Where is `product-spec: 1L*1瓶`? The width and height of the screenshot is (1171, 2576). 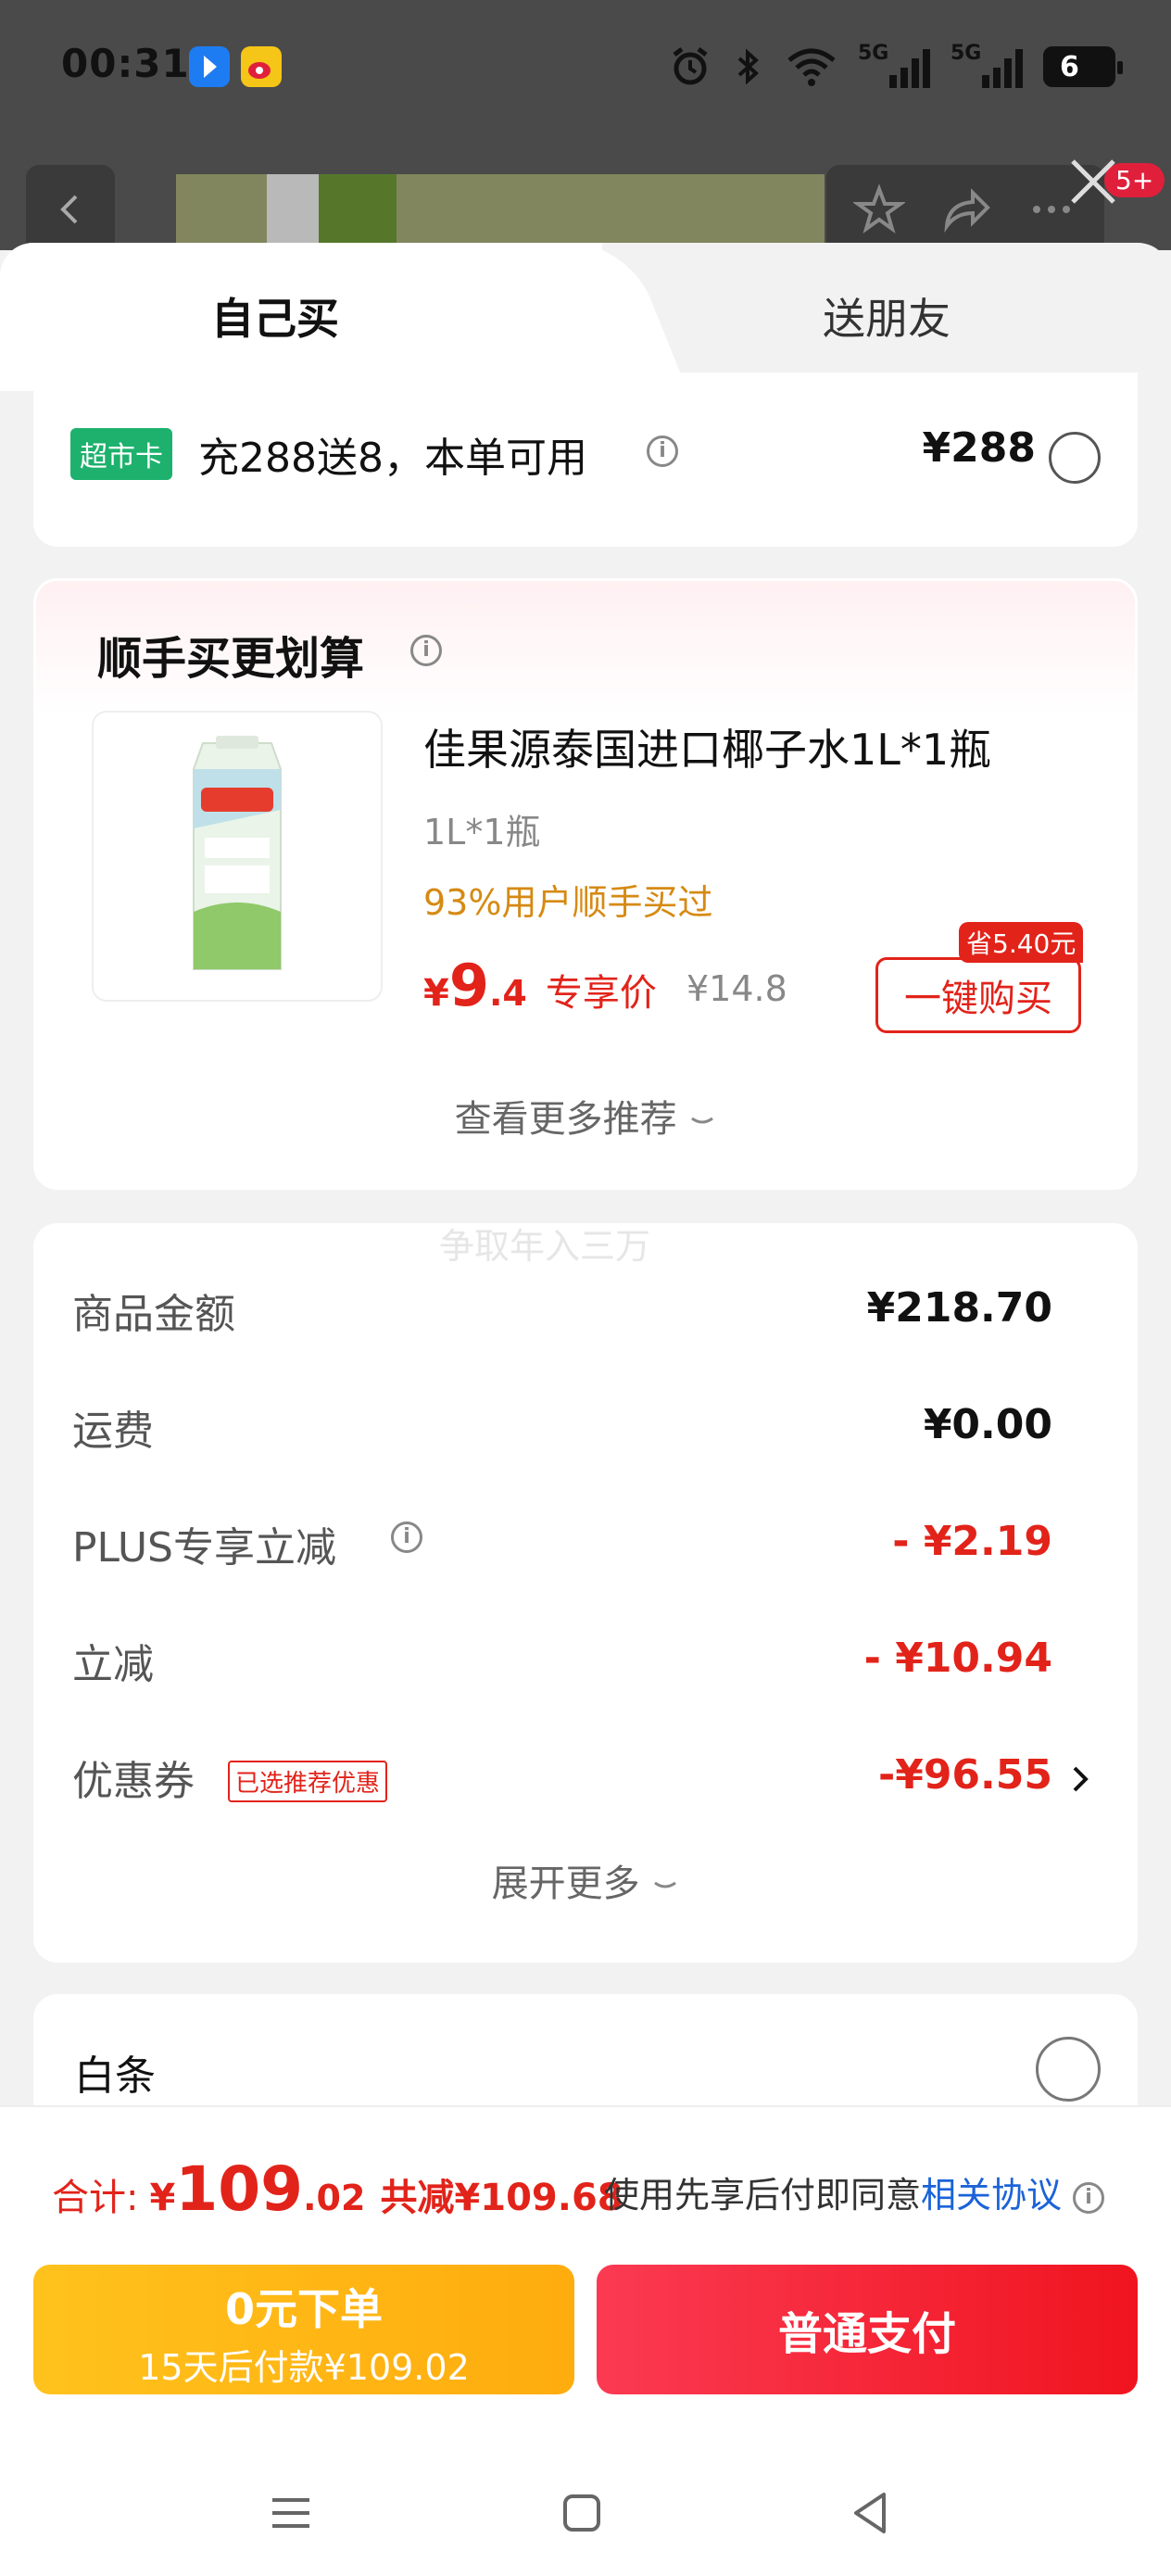
product-spec: 1L*1瓶 is located at coordinates (482, 832).